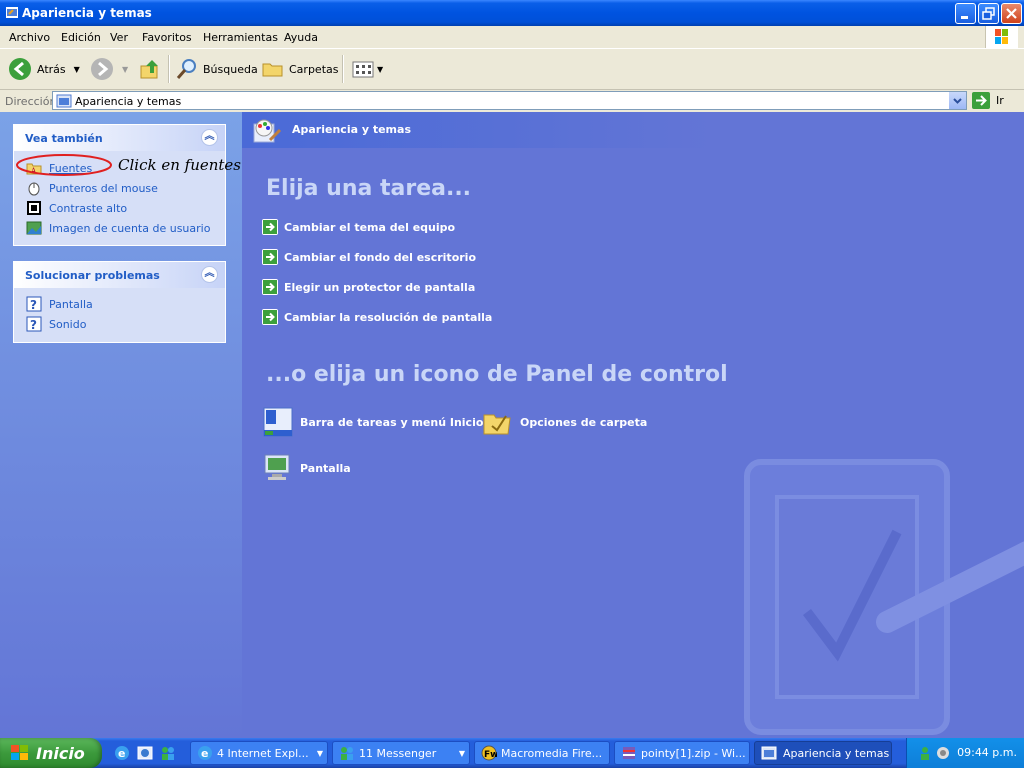  What do you see at coordinates (64, 165) in the screenshot?
I see `annotation-circle` at bounding box center [64, 165].